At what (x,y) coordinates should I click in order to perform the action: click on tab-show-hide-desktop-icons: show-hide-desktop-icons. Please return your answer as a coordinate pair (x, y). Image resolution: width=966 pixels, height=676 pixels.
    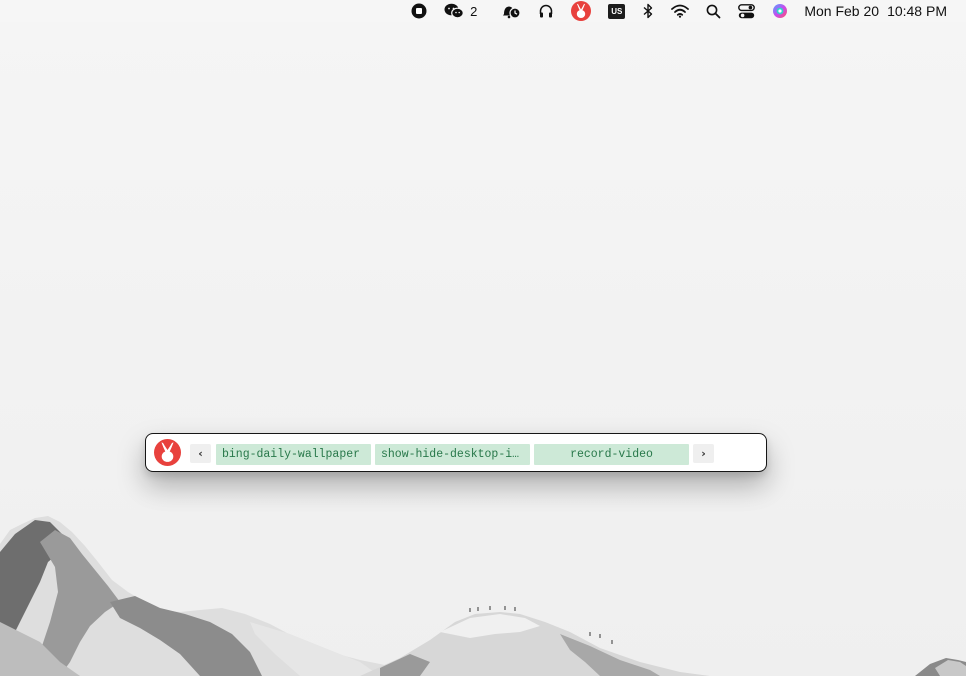
    Looking at the image, I should click on (452, 454).